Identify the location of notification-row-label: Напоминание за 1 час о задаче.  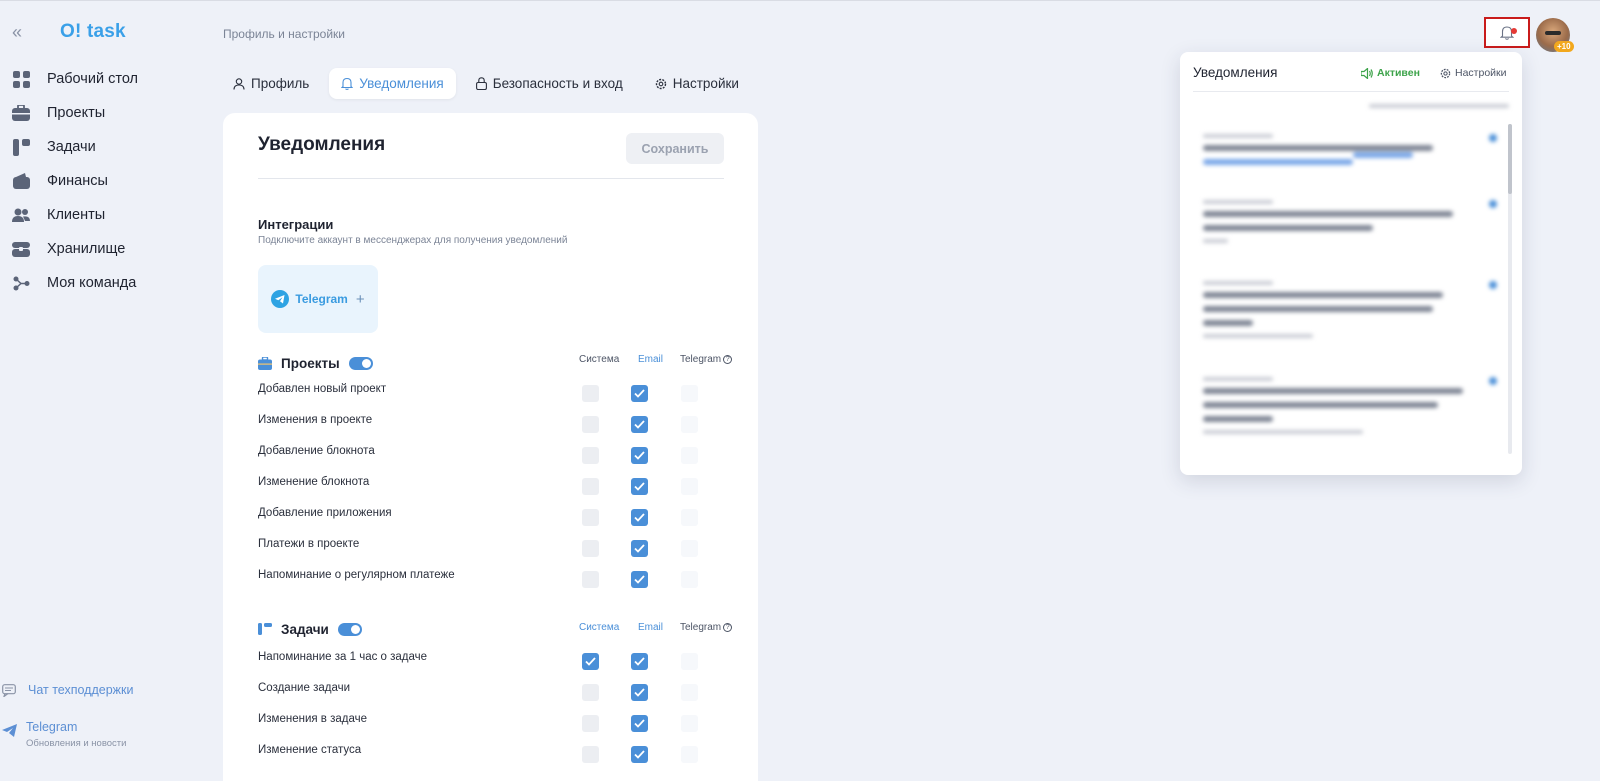
(343, 657).